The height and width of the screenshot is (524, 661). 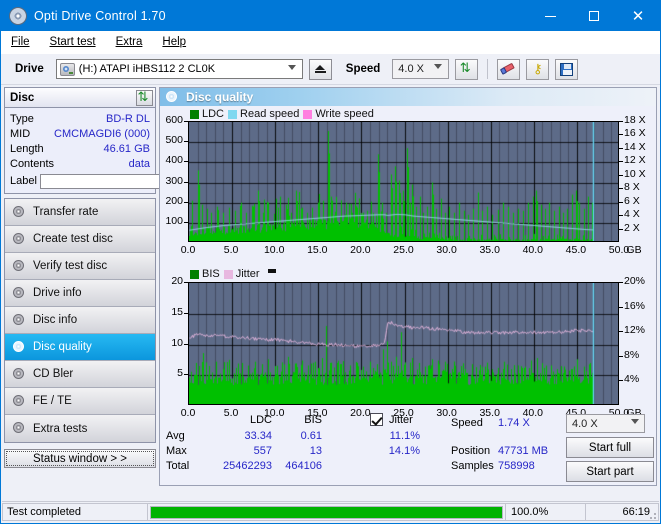 I want to click on disc-group-title: Disc, so click(x=22, y=97).